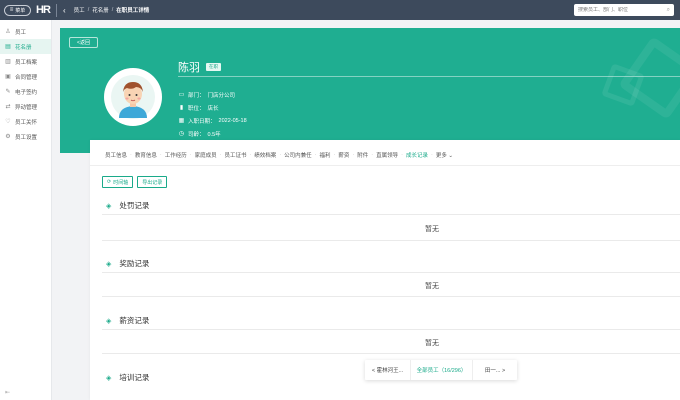 The height and width of the screenshot is (400, 680). I want to click on employee-pager: < 霍林河王... 全部员工（16/296） 田一... >, so click(441, 370).